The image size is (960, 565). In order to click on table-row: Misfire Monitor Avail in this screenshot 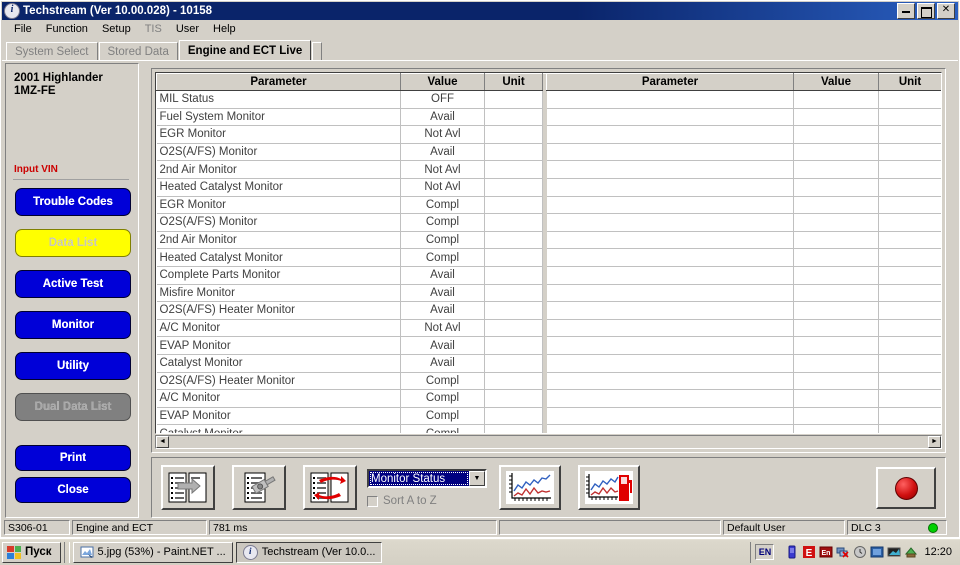, I will do `click(548, 293)`.